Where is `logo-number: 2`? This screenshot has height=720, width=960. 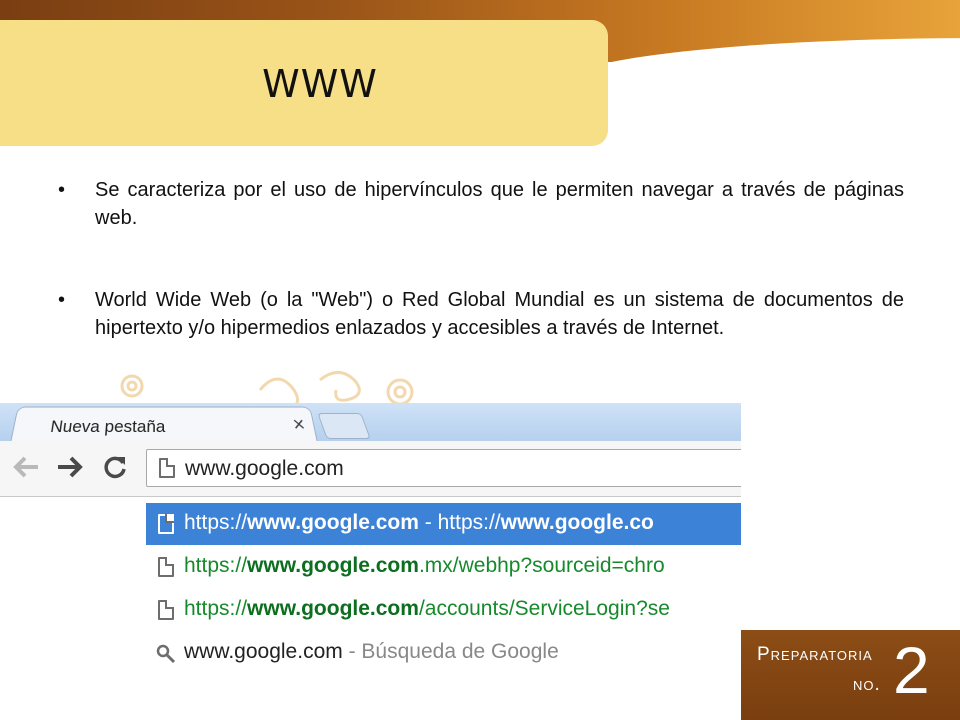
logo-number: 2 is located at coordinates (911, 670).